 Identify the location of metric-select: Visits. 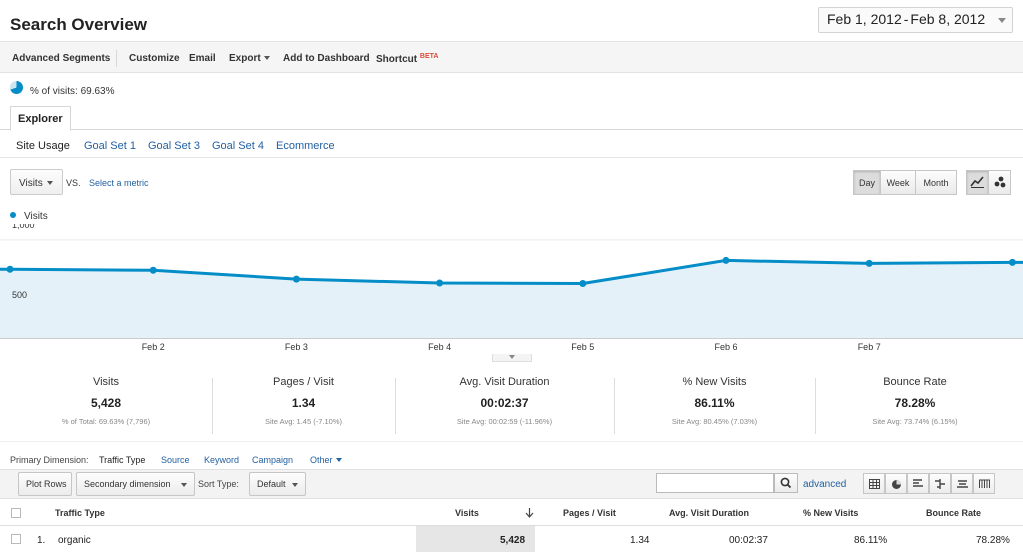
(36, 182).